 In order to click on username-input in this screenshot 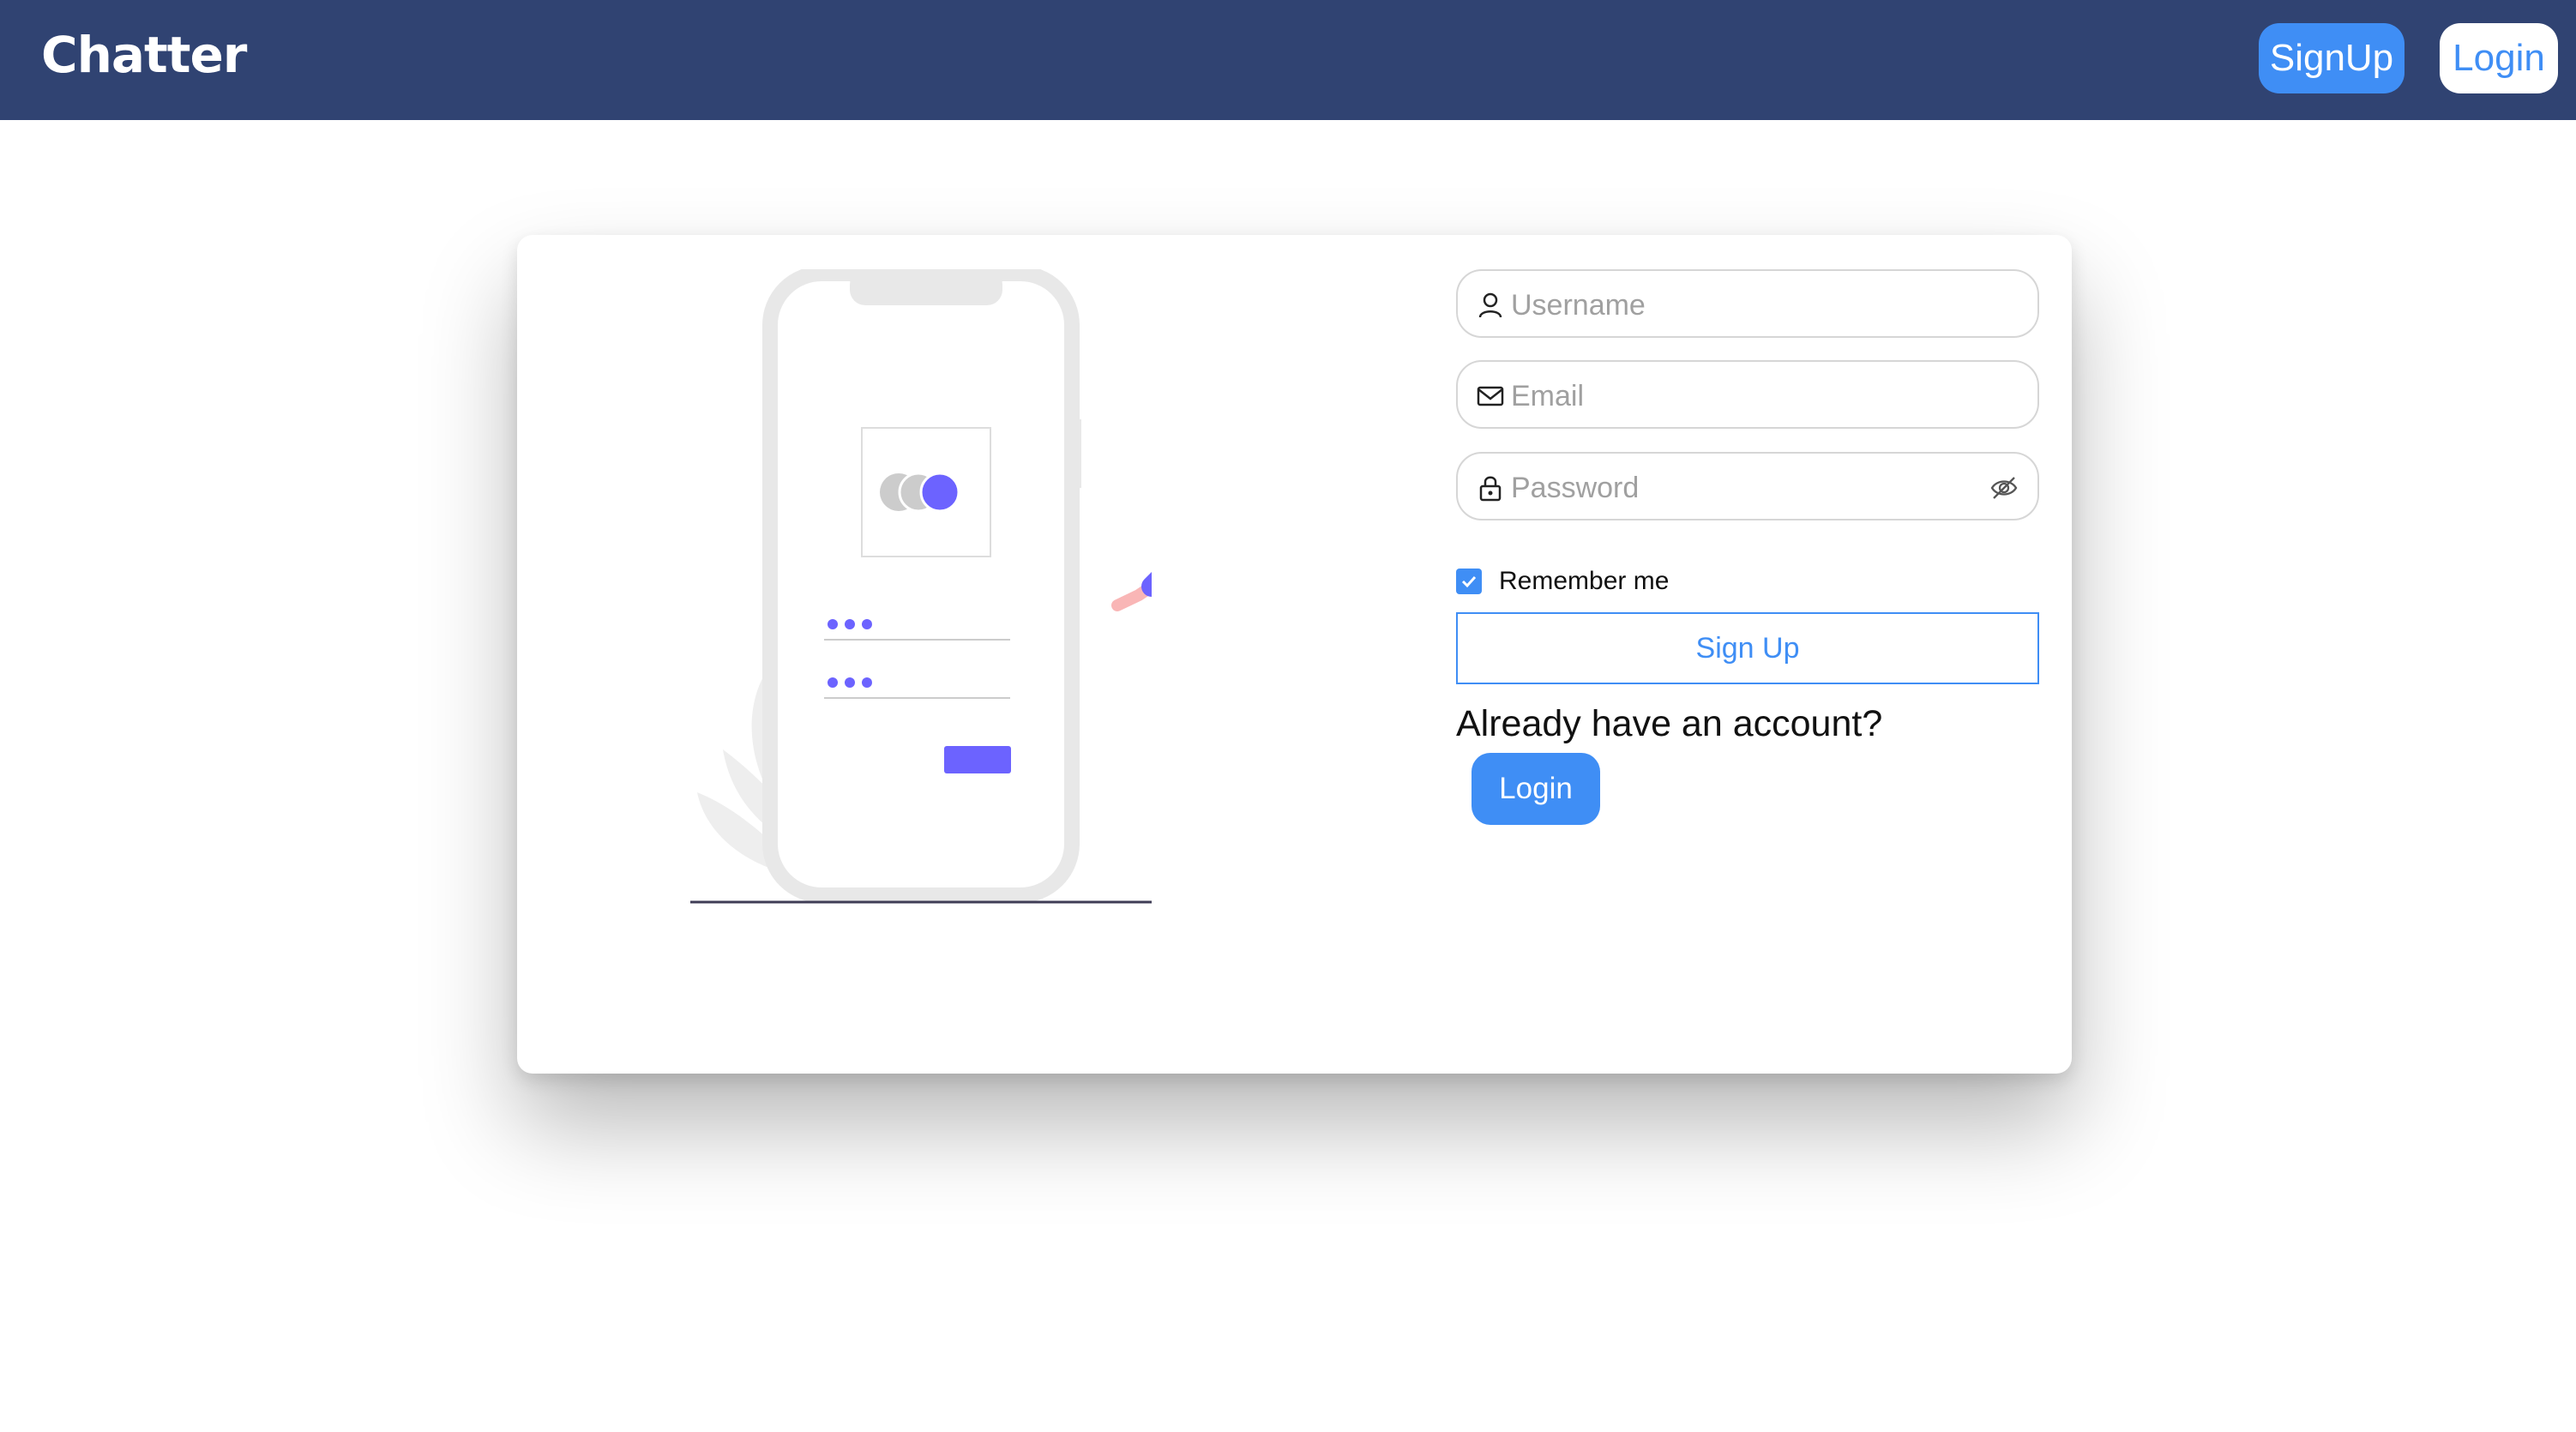, I will do `click(1751, 305)`.